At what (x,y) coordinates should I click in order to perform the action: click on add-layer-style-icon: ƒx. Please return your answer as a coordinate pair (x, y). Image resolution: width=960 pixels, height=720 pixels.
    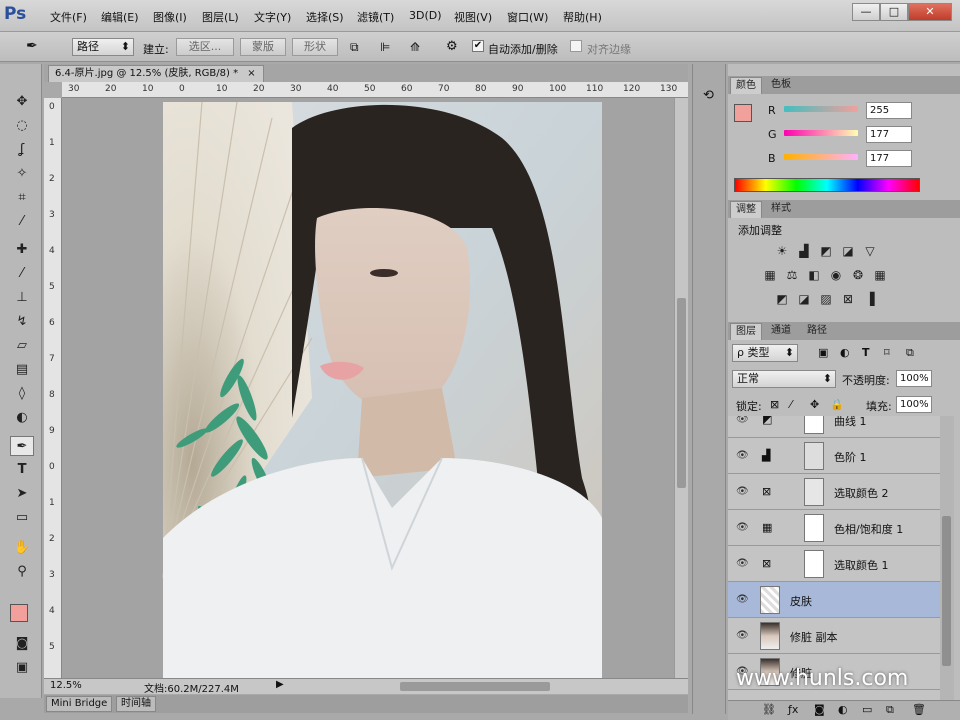
    Looking at the image, I should click on (793, 709).